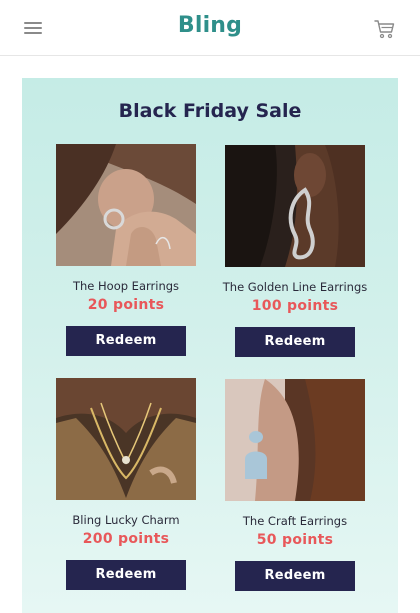 The height and width of the screenshot is (613, 420). I want to click on promo-title: Black Friday Sale, so click(210, 111).